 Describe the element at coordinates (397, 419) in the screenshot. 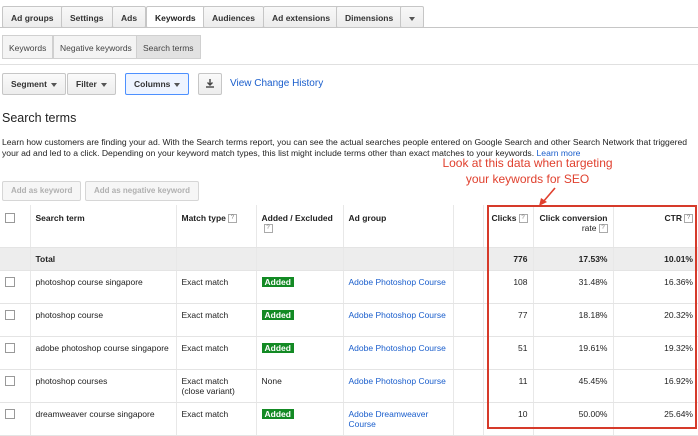

I see `ad-group-link: Adobe Dreamweaver Course` at that location.